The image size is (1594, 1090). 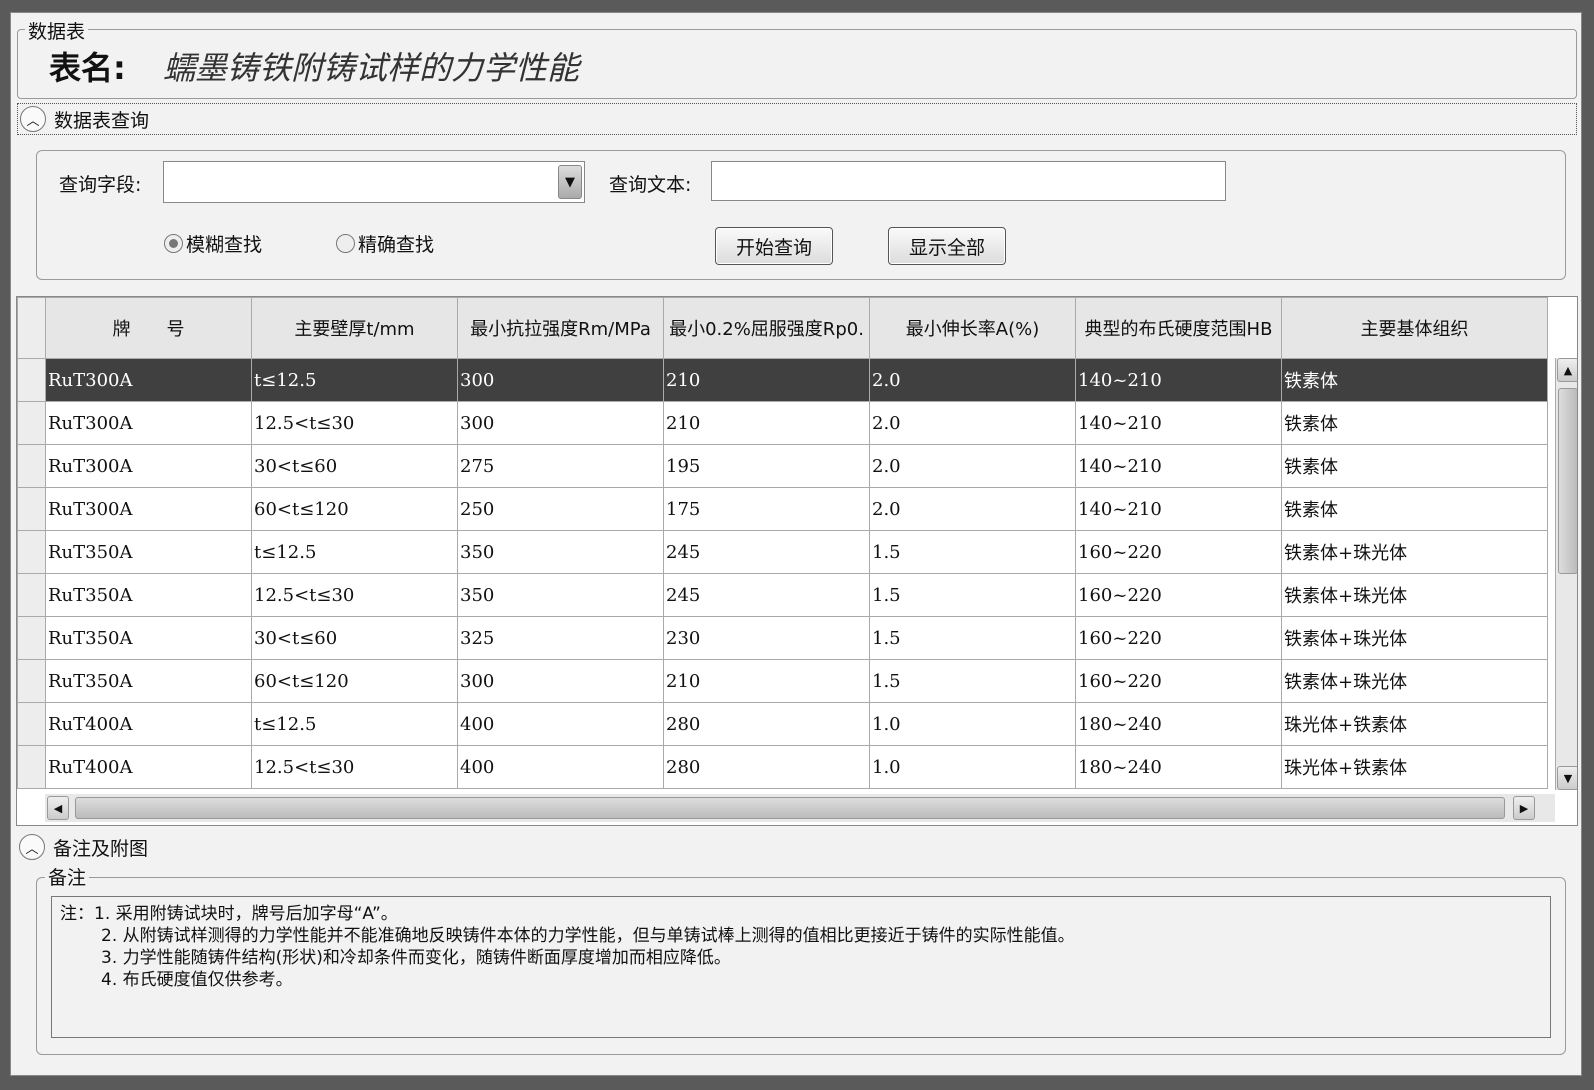 What do you see at coordinates (570, 182) in the screenshot?
I see `chevron-down-icon: ▼` at bounding box center [570, 182].